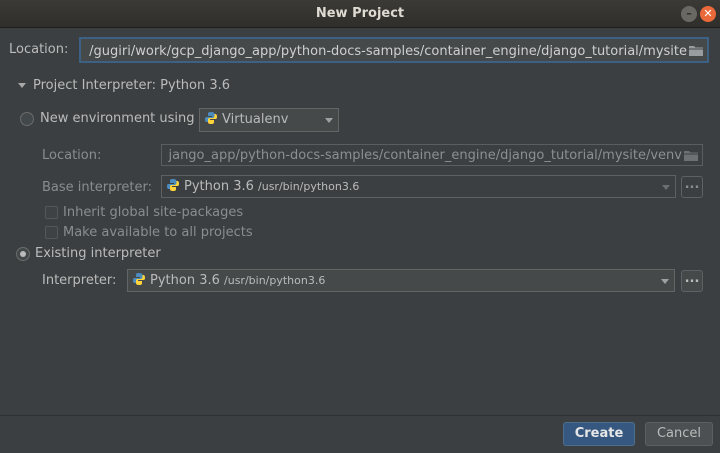 The height and width of the screenshot is (453, 720). What do you see at coordinates (708, 14) in the screenshot?
I see `close-icon: ✕` at bounding box center [708, 14].